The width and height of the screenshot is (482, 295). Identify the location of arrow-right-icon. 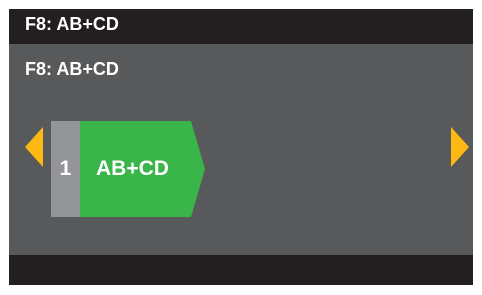
(460, 147).